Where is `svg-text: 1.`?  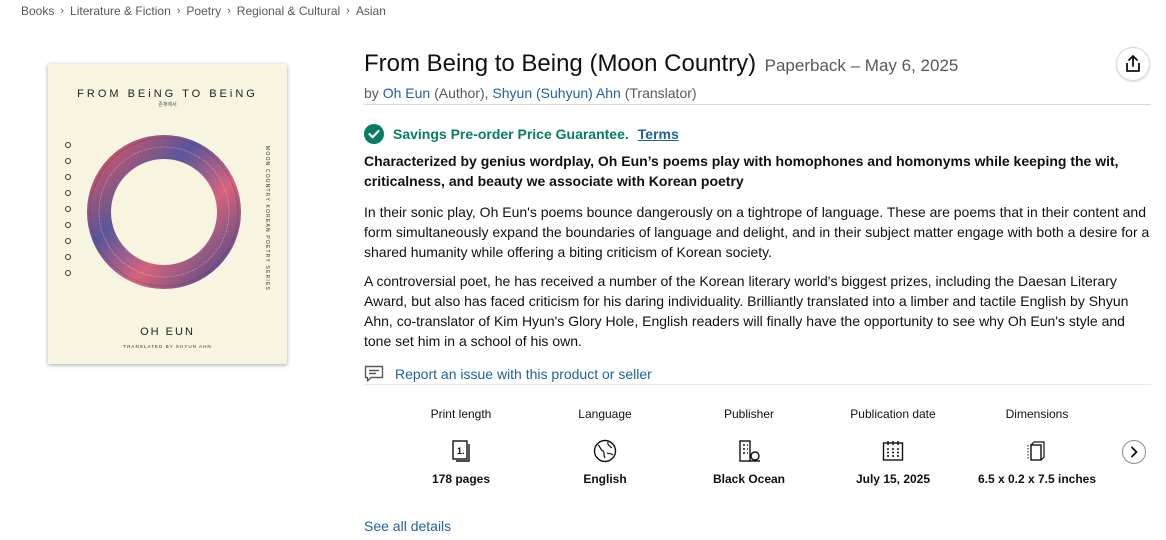 svg-text: 1. is located at coordinates (461, 451).